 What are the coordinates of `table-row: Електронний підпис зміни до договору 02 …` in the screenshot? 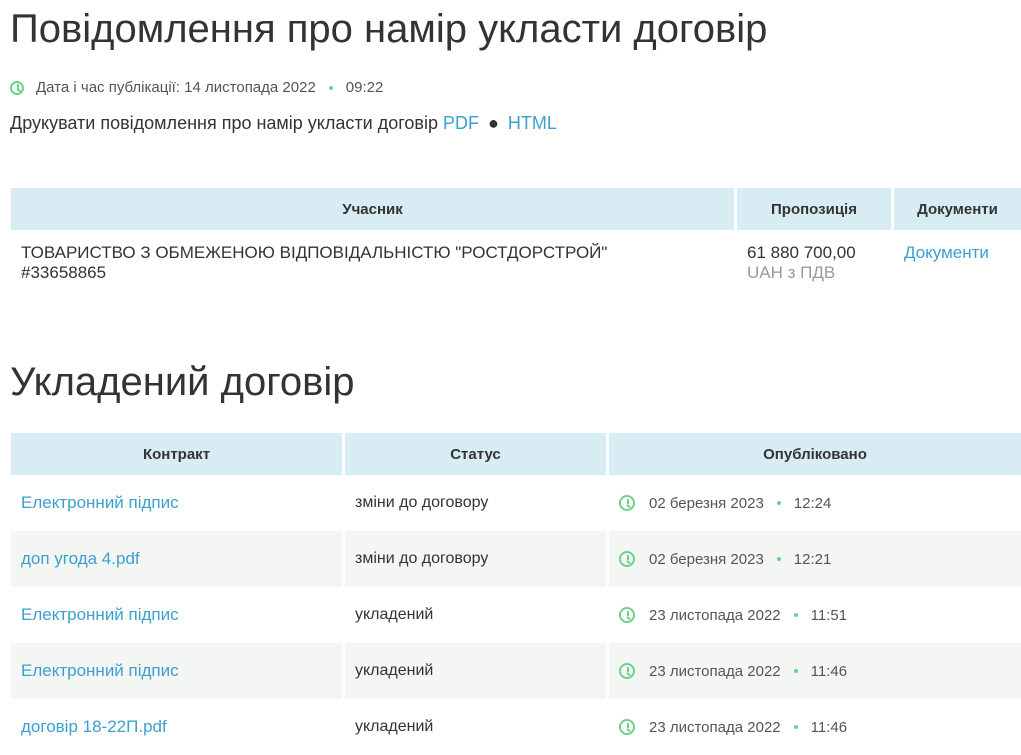 It's located at (516, 503).